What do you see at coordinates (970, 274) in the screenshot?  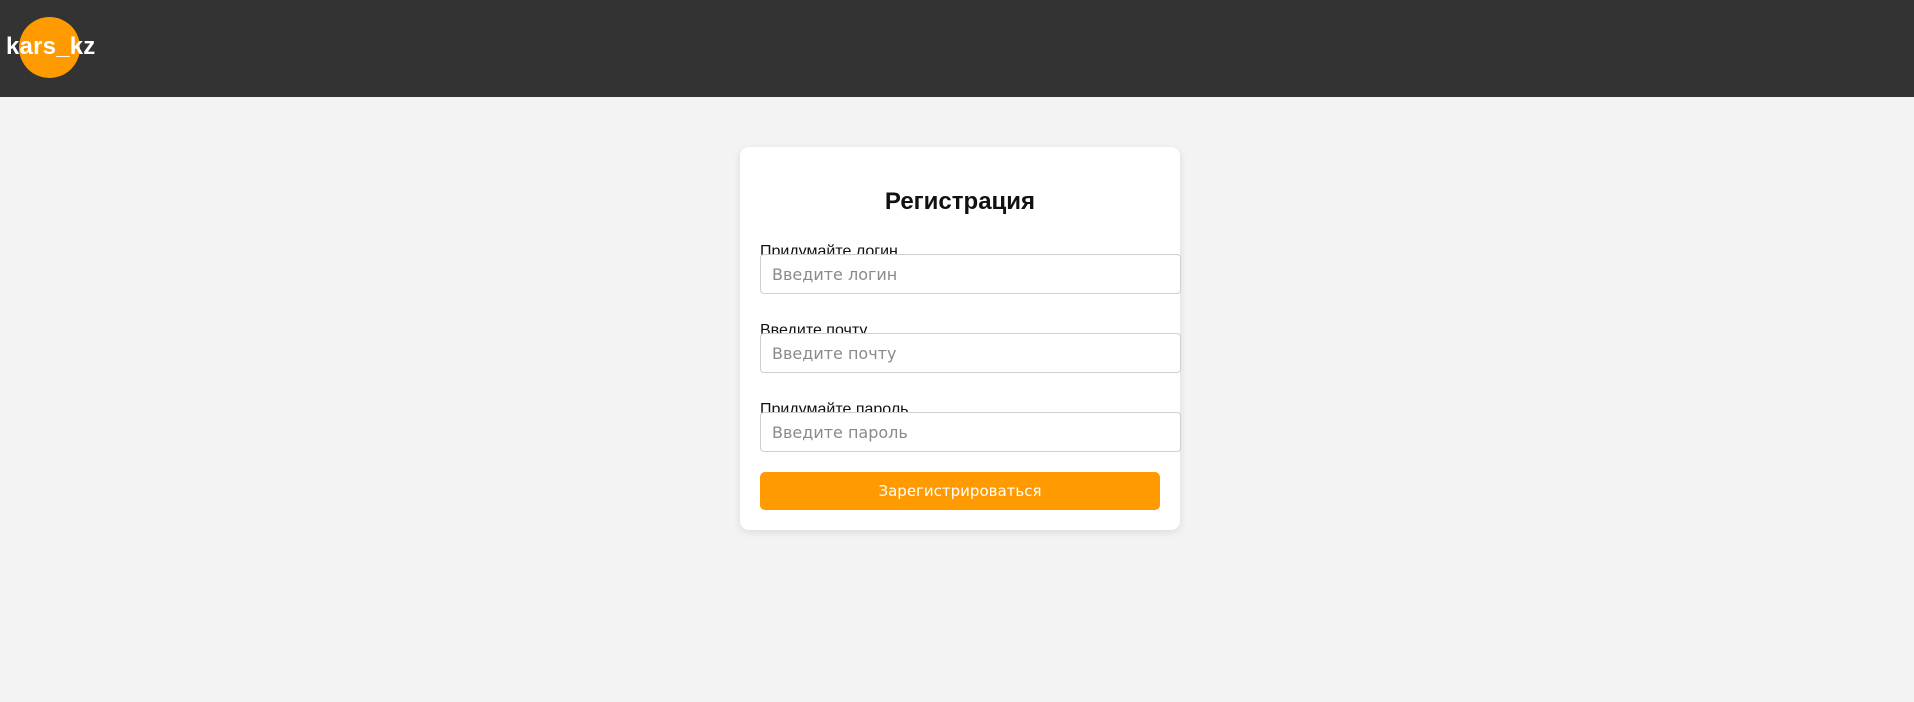 I see `login-input` at bounding box center [970, 274].